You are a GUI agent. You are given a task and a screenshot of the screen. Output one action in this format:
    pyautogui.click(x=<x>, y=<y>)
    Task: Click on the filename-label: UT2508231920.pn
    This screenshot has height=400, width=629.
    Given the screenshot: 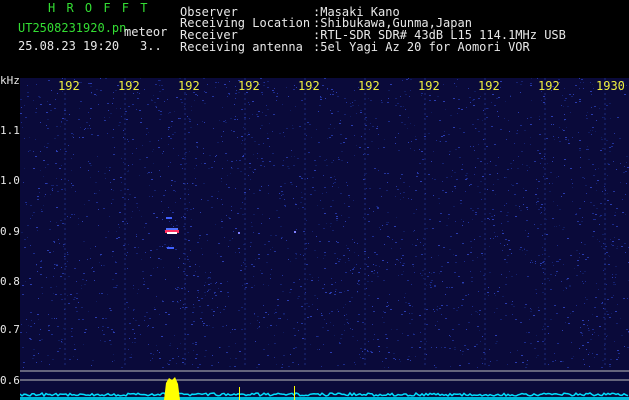 What is the action you would take?
    pyautogui.click(x=72, y=28)
    